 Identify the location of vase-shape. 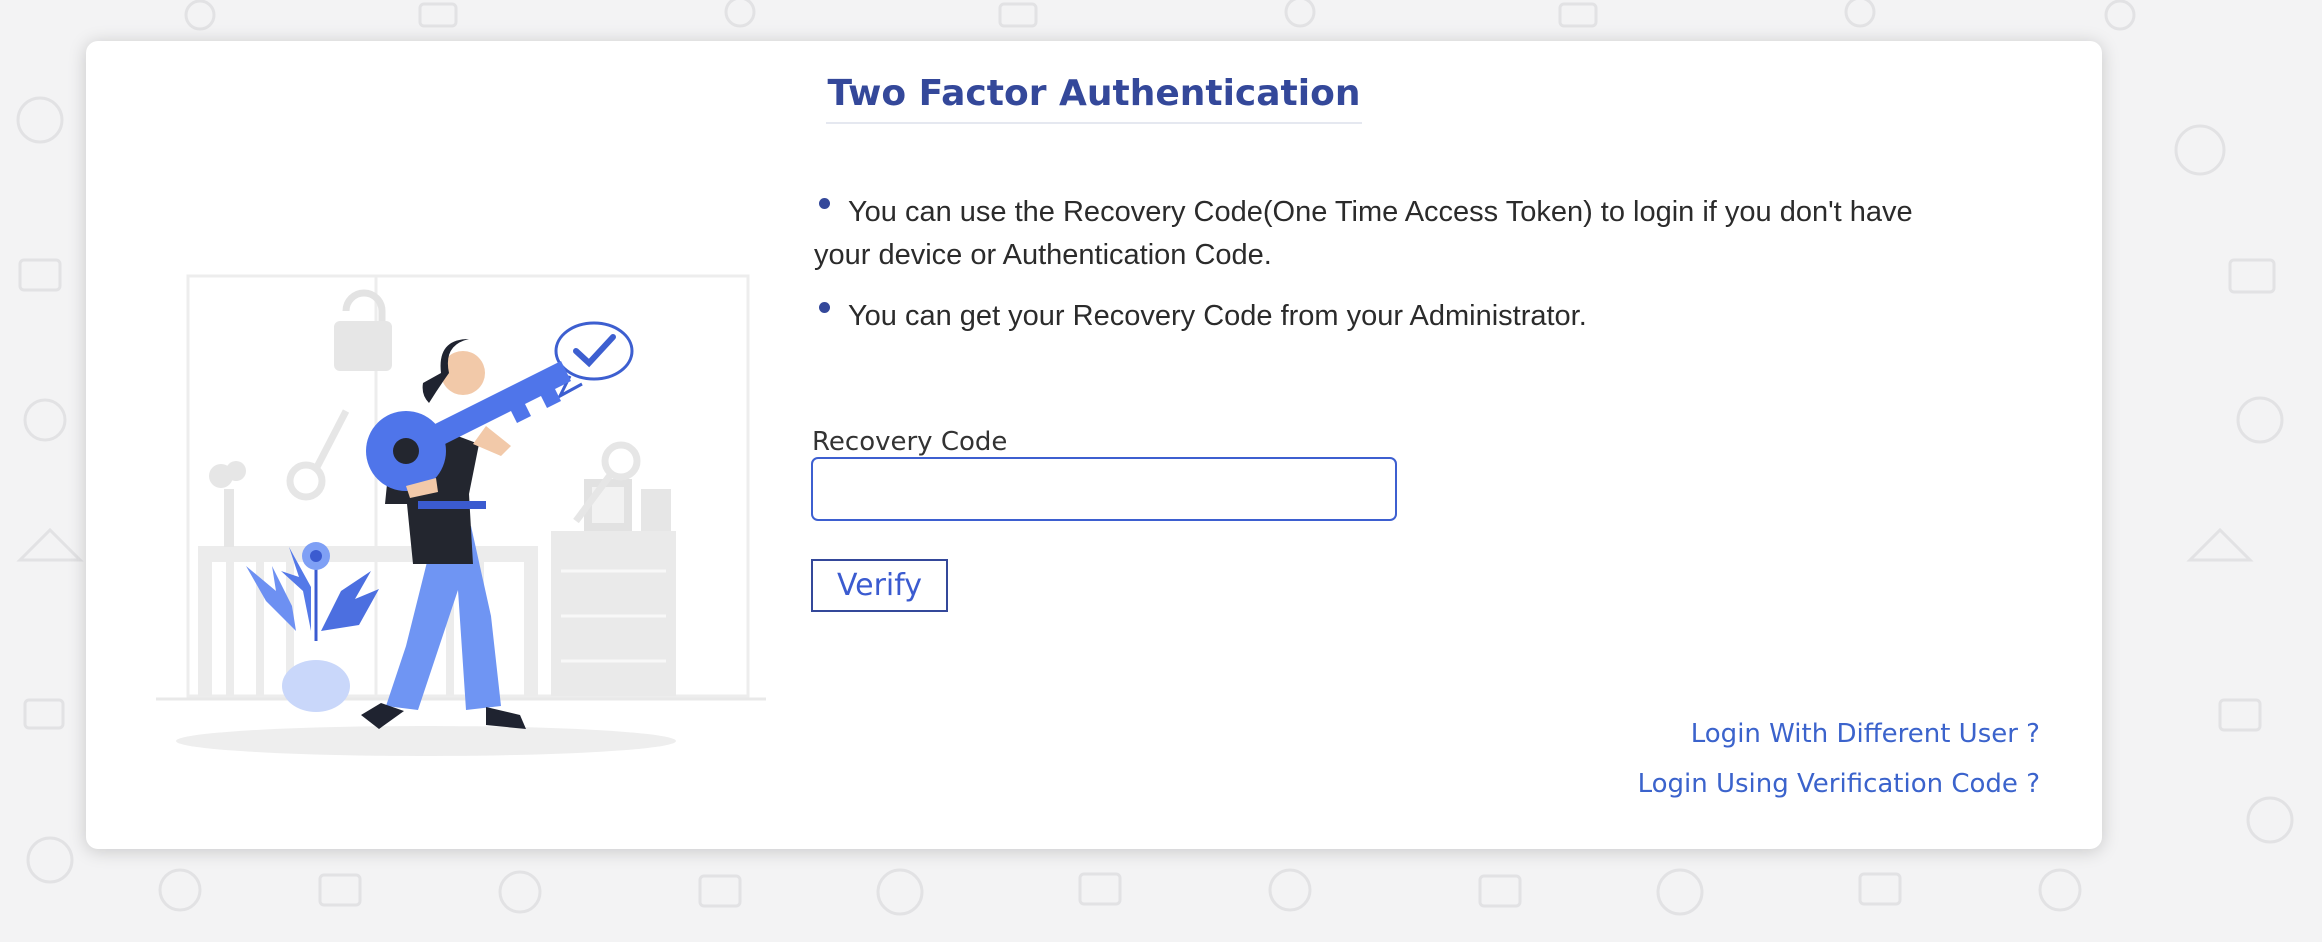
(227, 504).